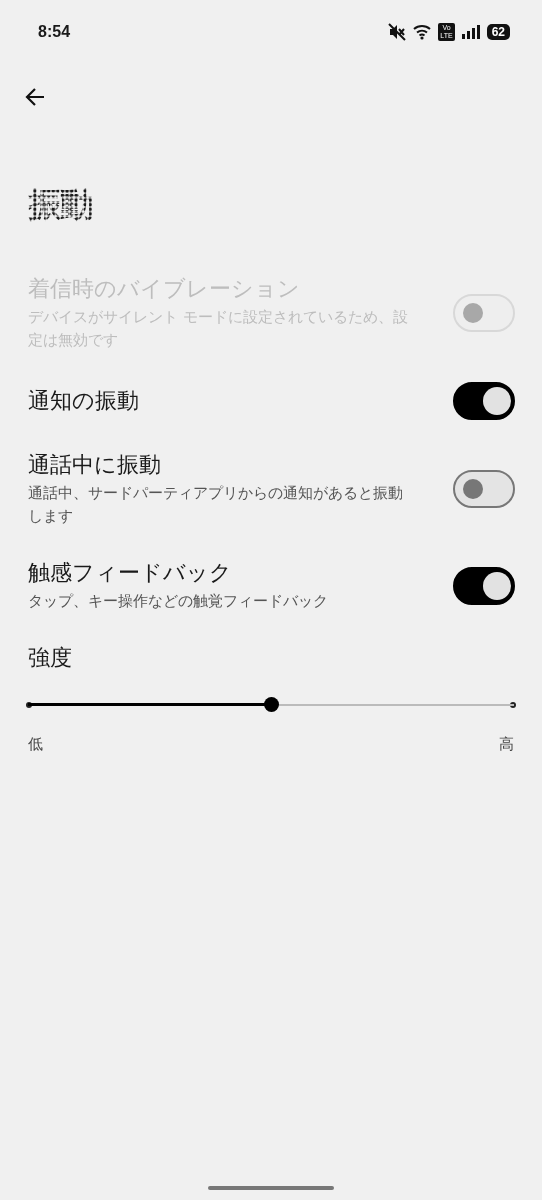  Describe the element at coordinates (35, 744) in the screenshot. I see `min-label: 低` at that location.